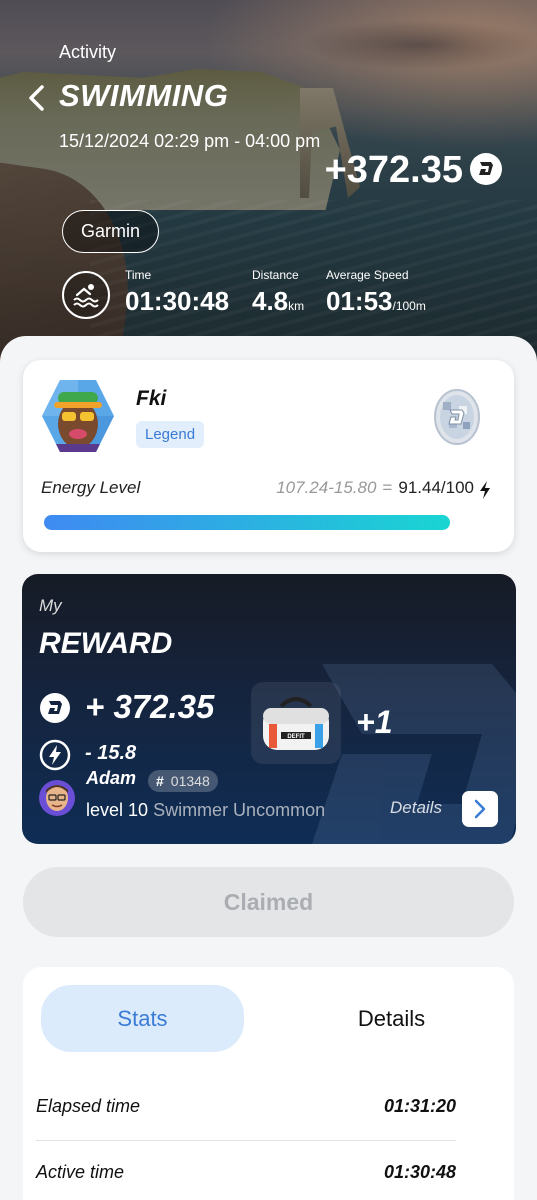 Image resolution: width=537 pixels, height=1200 pixels. What do you see at coordinates (485, 490) in the screenshot?
I see `bolt-icon` at bounding box center [485, 490].